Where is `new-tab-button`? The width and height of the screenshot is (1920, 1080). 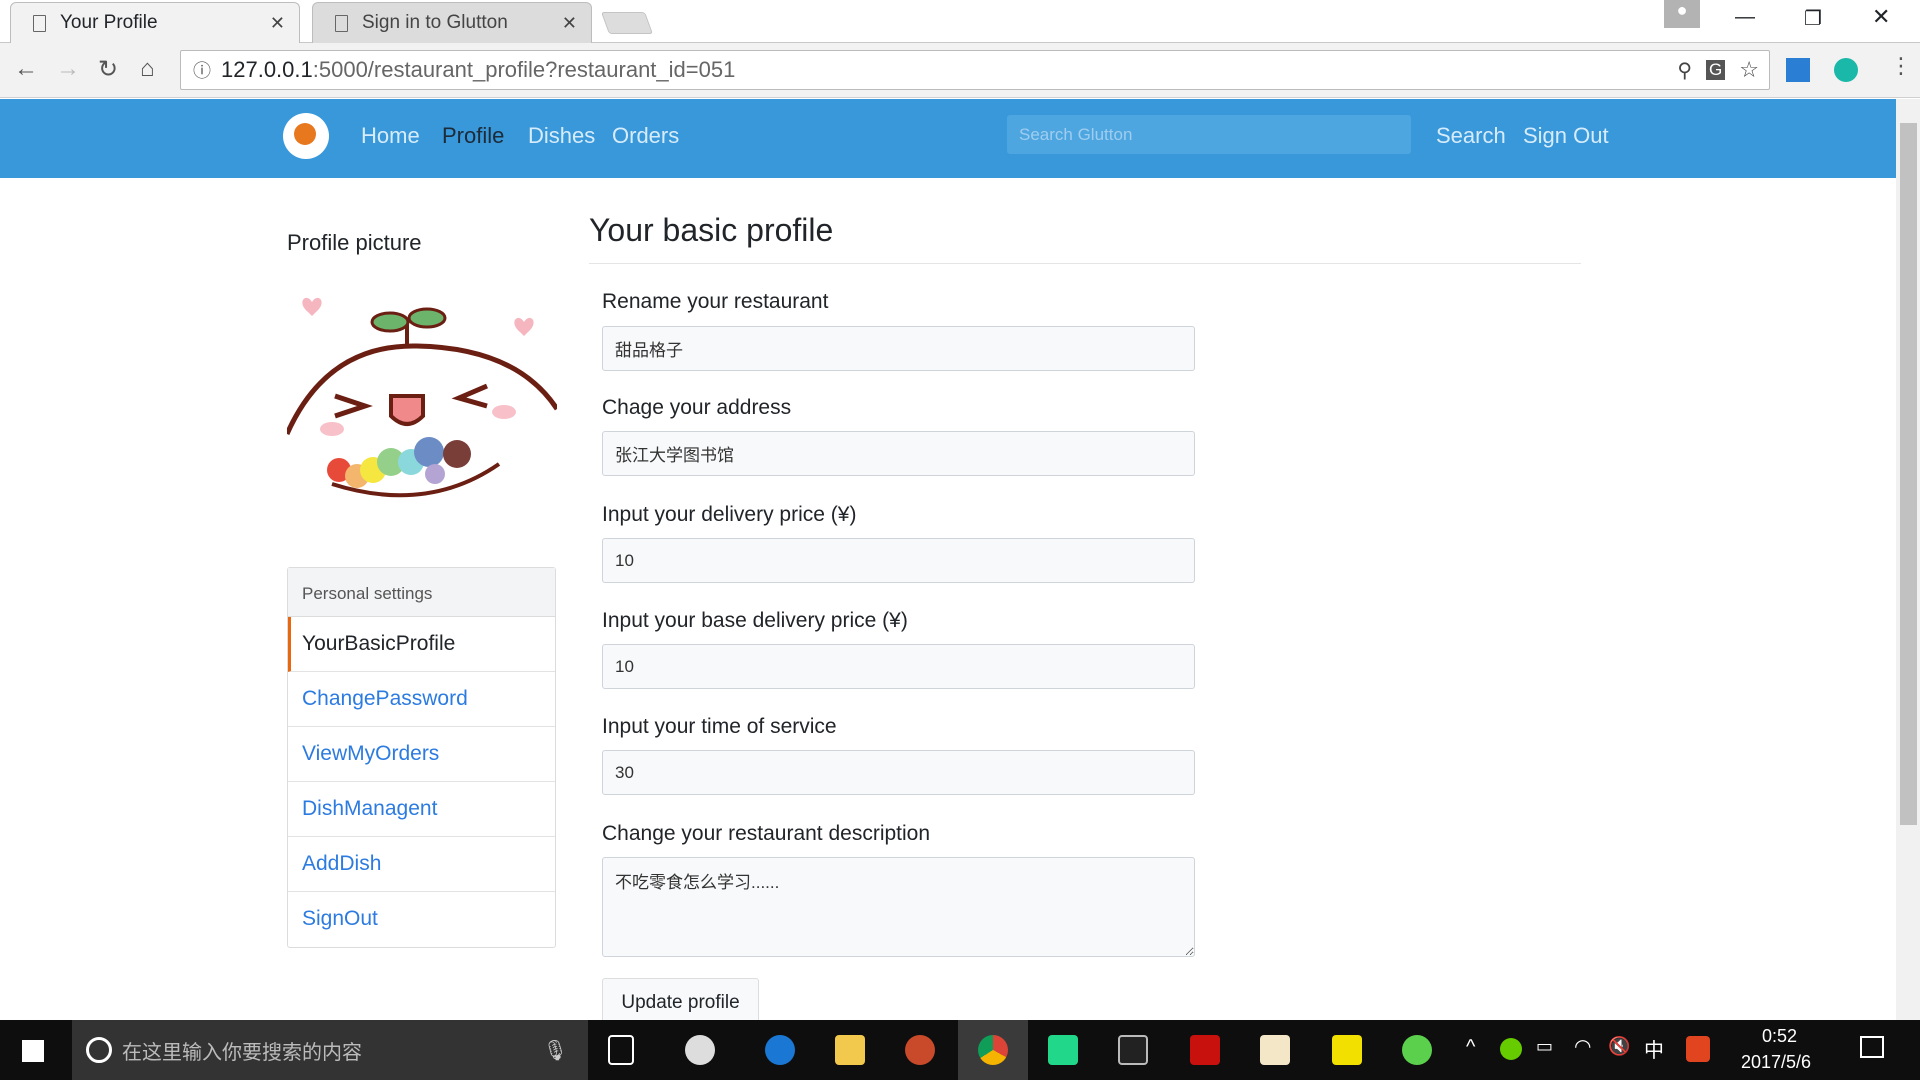 new-tab-button is located at coordinates (627, 23).